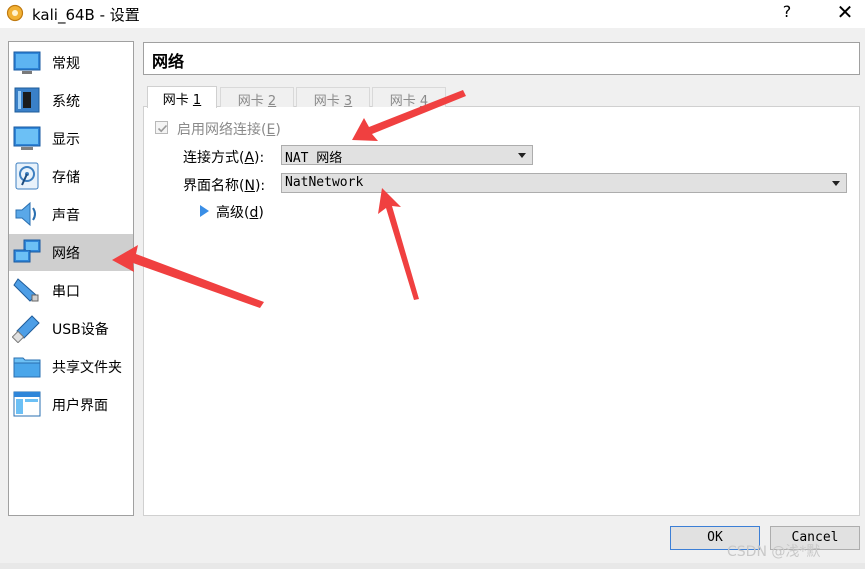  What do you see at coordinates (188, 276) in the screenshot?
I see `annotation-arrow-network` at bounding box center [188, 276].